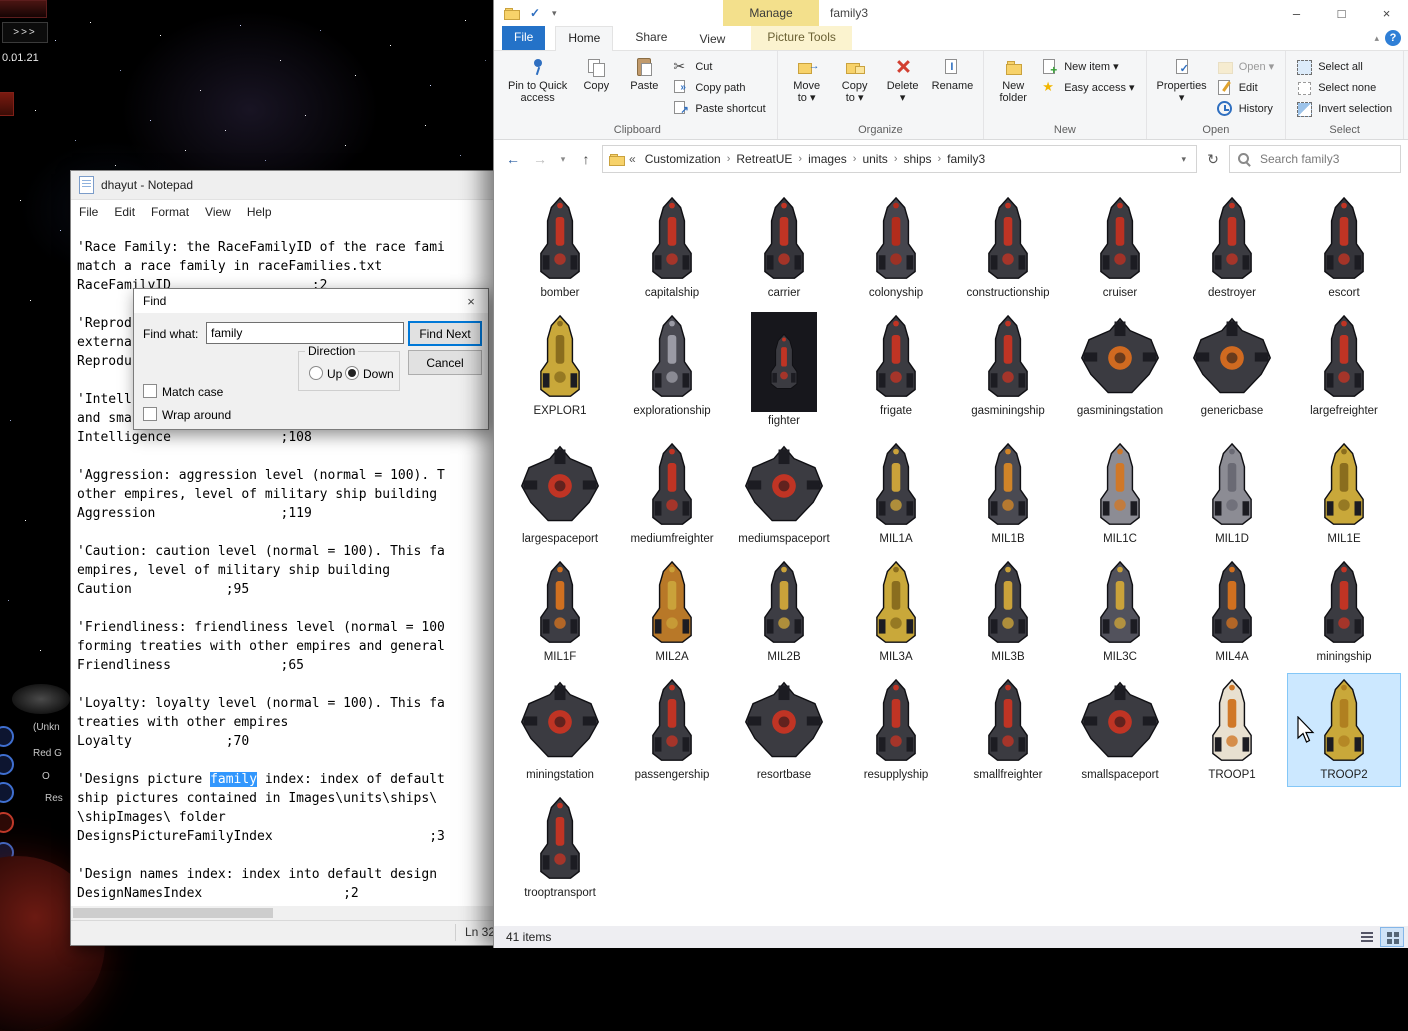 This screenshot has height=1031, width=1408. Describe the element at coordinates (720, 87) in the screenshot. I see `copy-path-button: Copy path` at that location.